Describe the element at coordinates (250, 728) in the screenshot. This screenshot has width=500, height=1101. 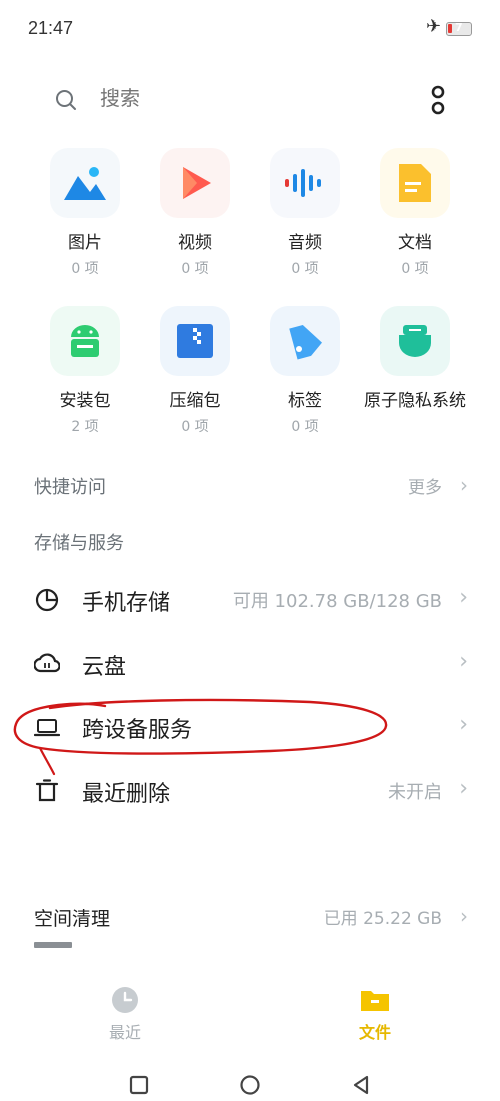
I see `list-item-cross-device: 跨设备服务 ›` at that location.